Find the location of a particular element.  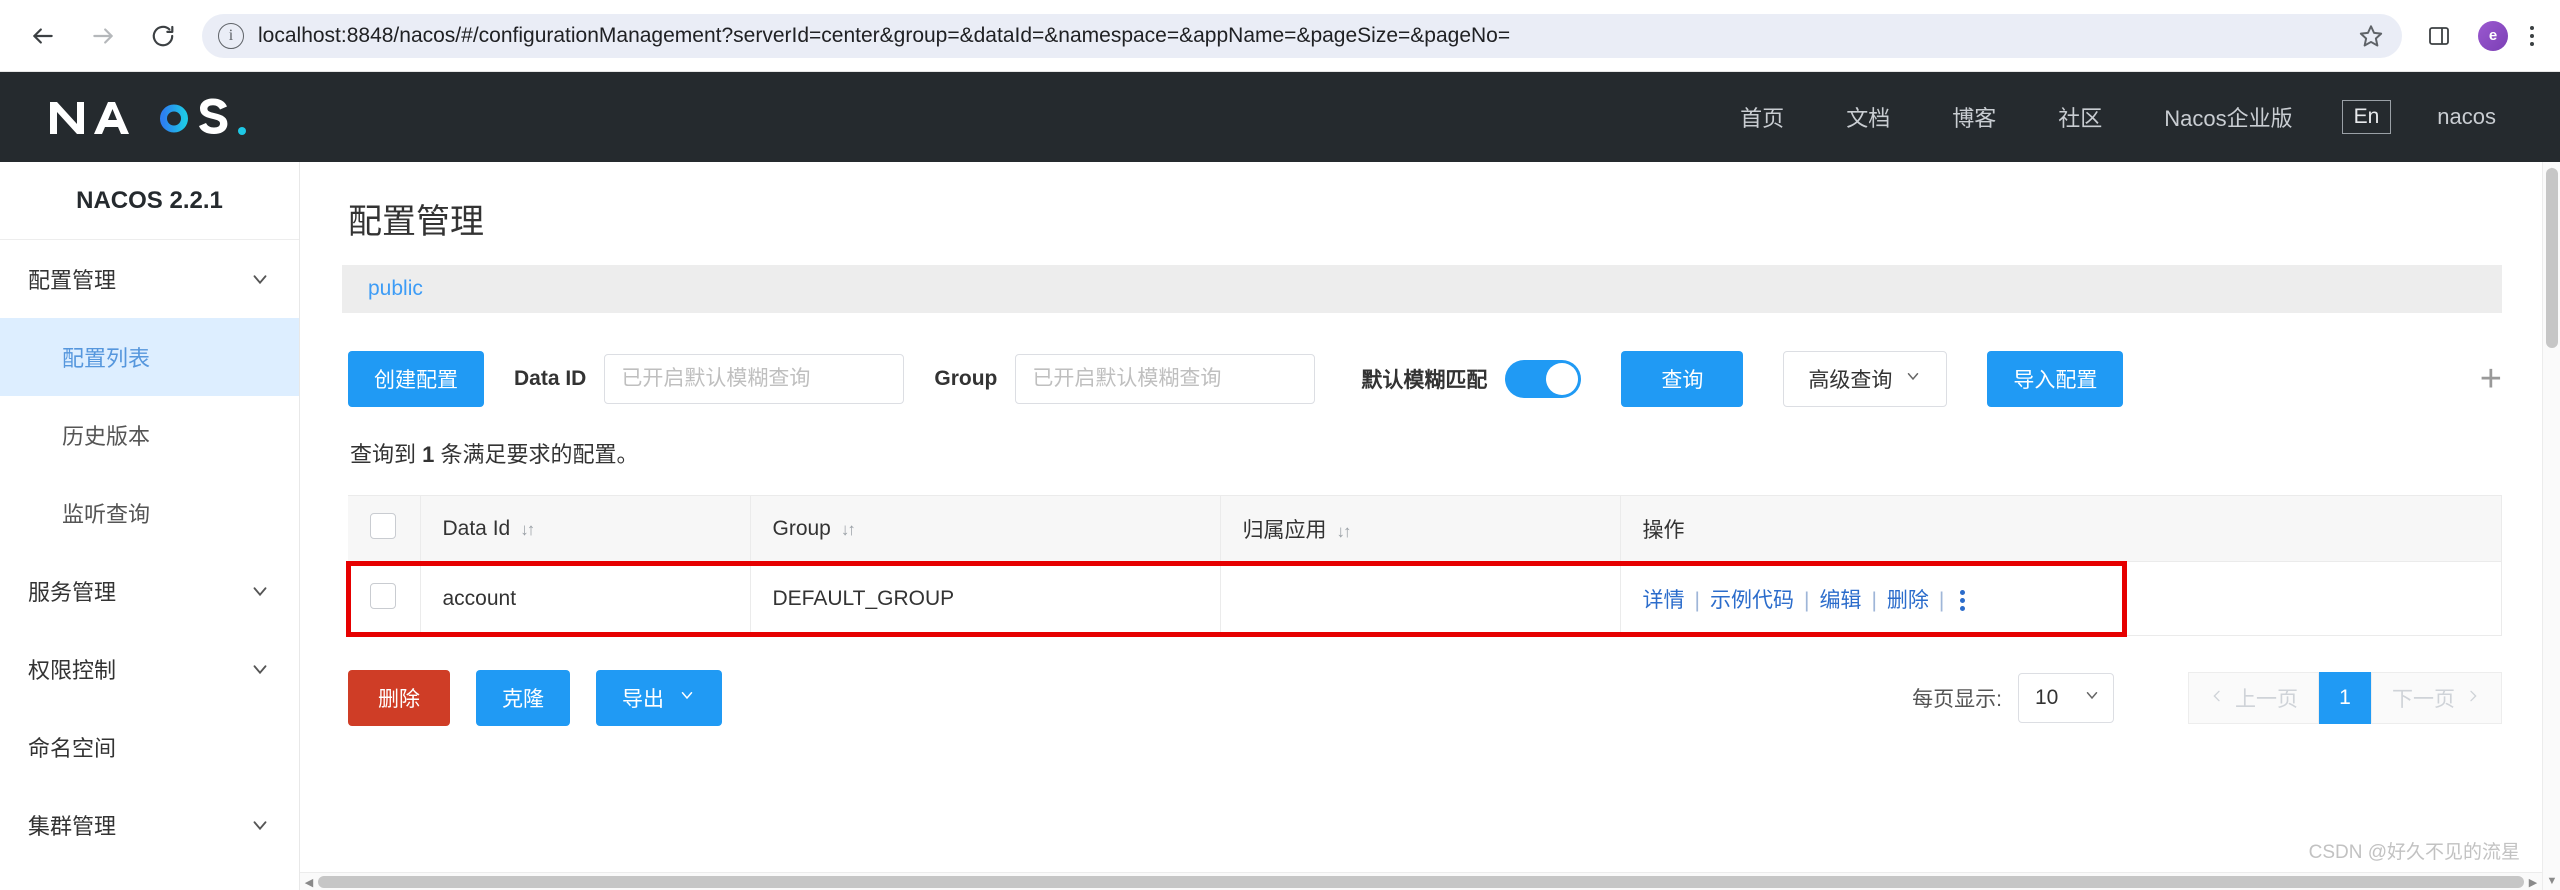

sidebar-item-cluster-management: 集群管理 is located at coordinates (149, 825).